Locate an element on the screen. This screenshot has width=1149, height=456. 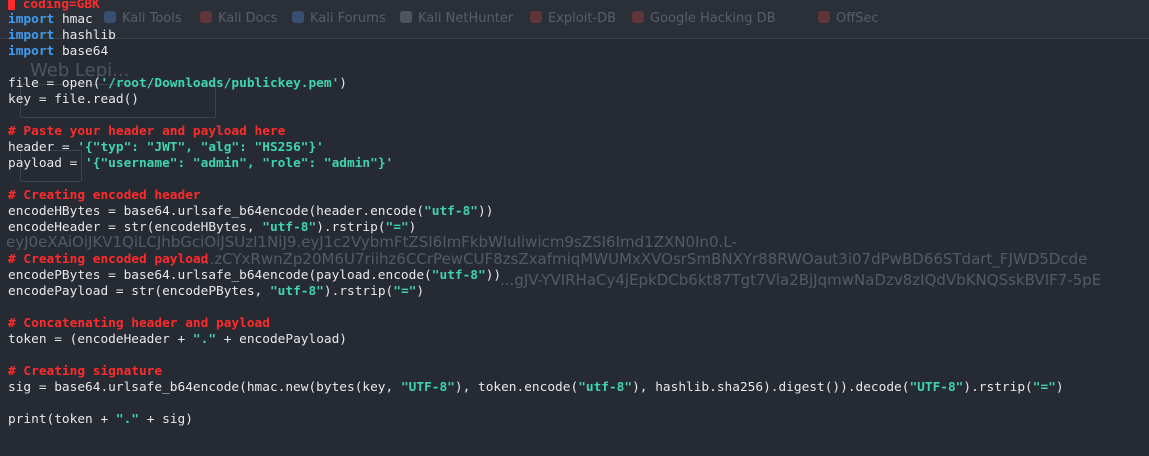
code-text: hmac is located at coordinates (73, 19).